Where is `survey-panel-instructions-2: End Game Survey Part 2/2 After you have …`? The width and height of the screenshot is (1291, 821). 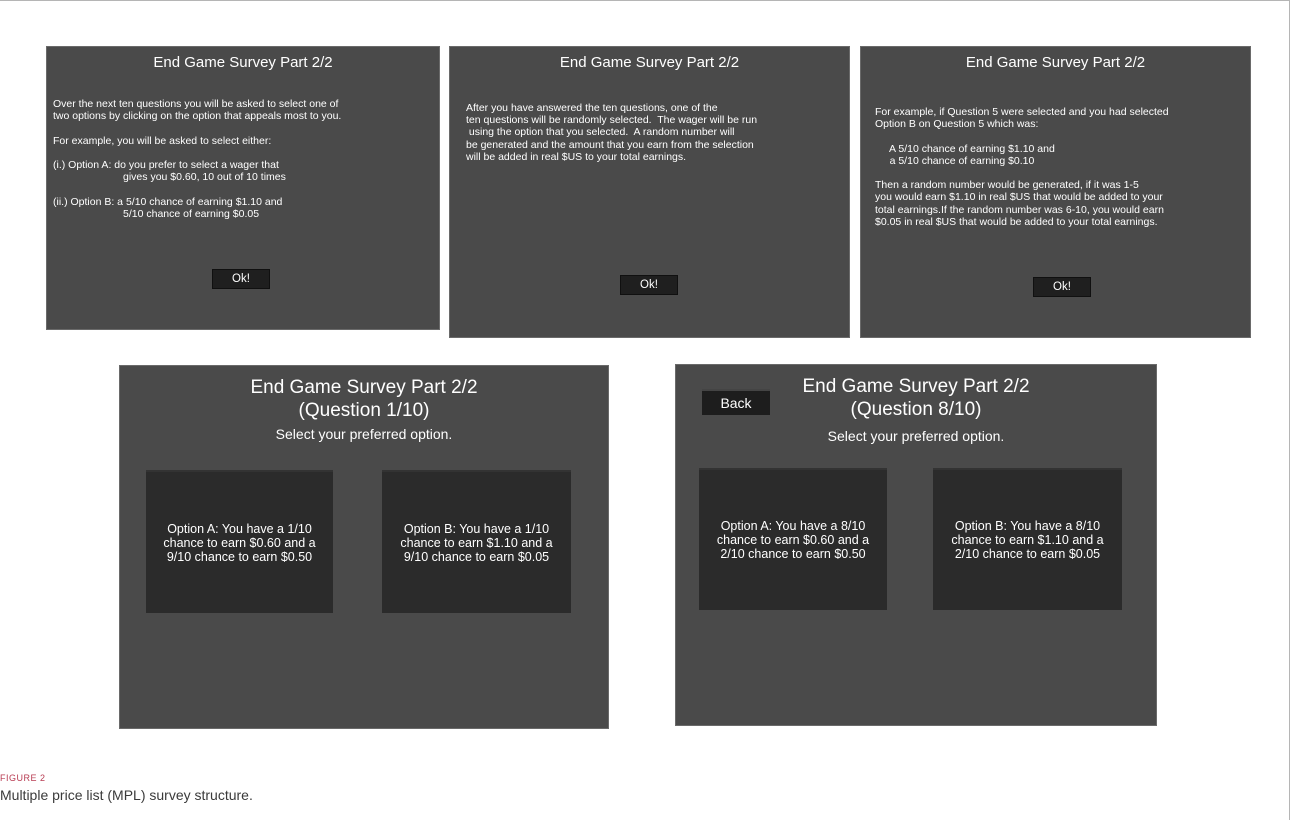 survey-panel-instructions-2: End Game Survey Part 2/2 After you have … is located at coordinates (649, 192).